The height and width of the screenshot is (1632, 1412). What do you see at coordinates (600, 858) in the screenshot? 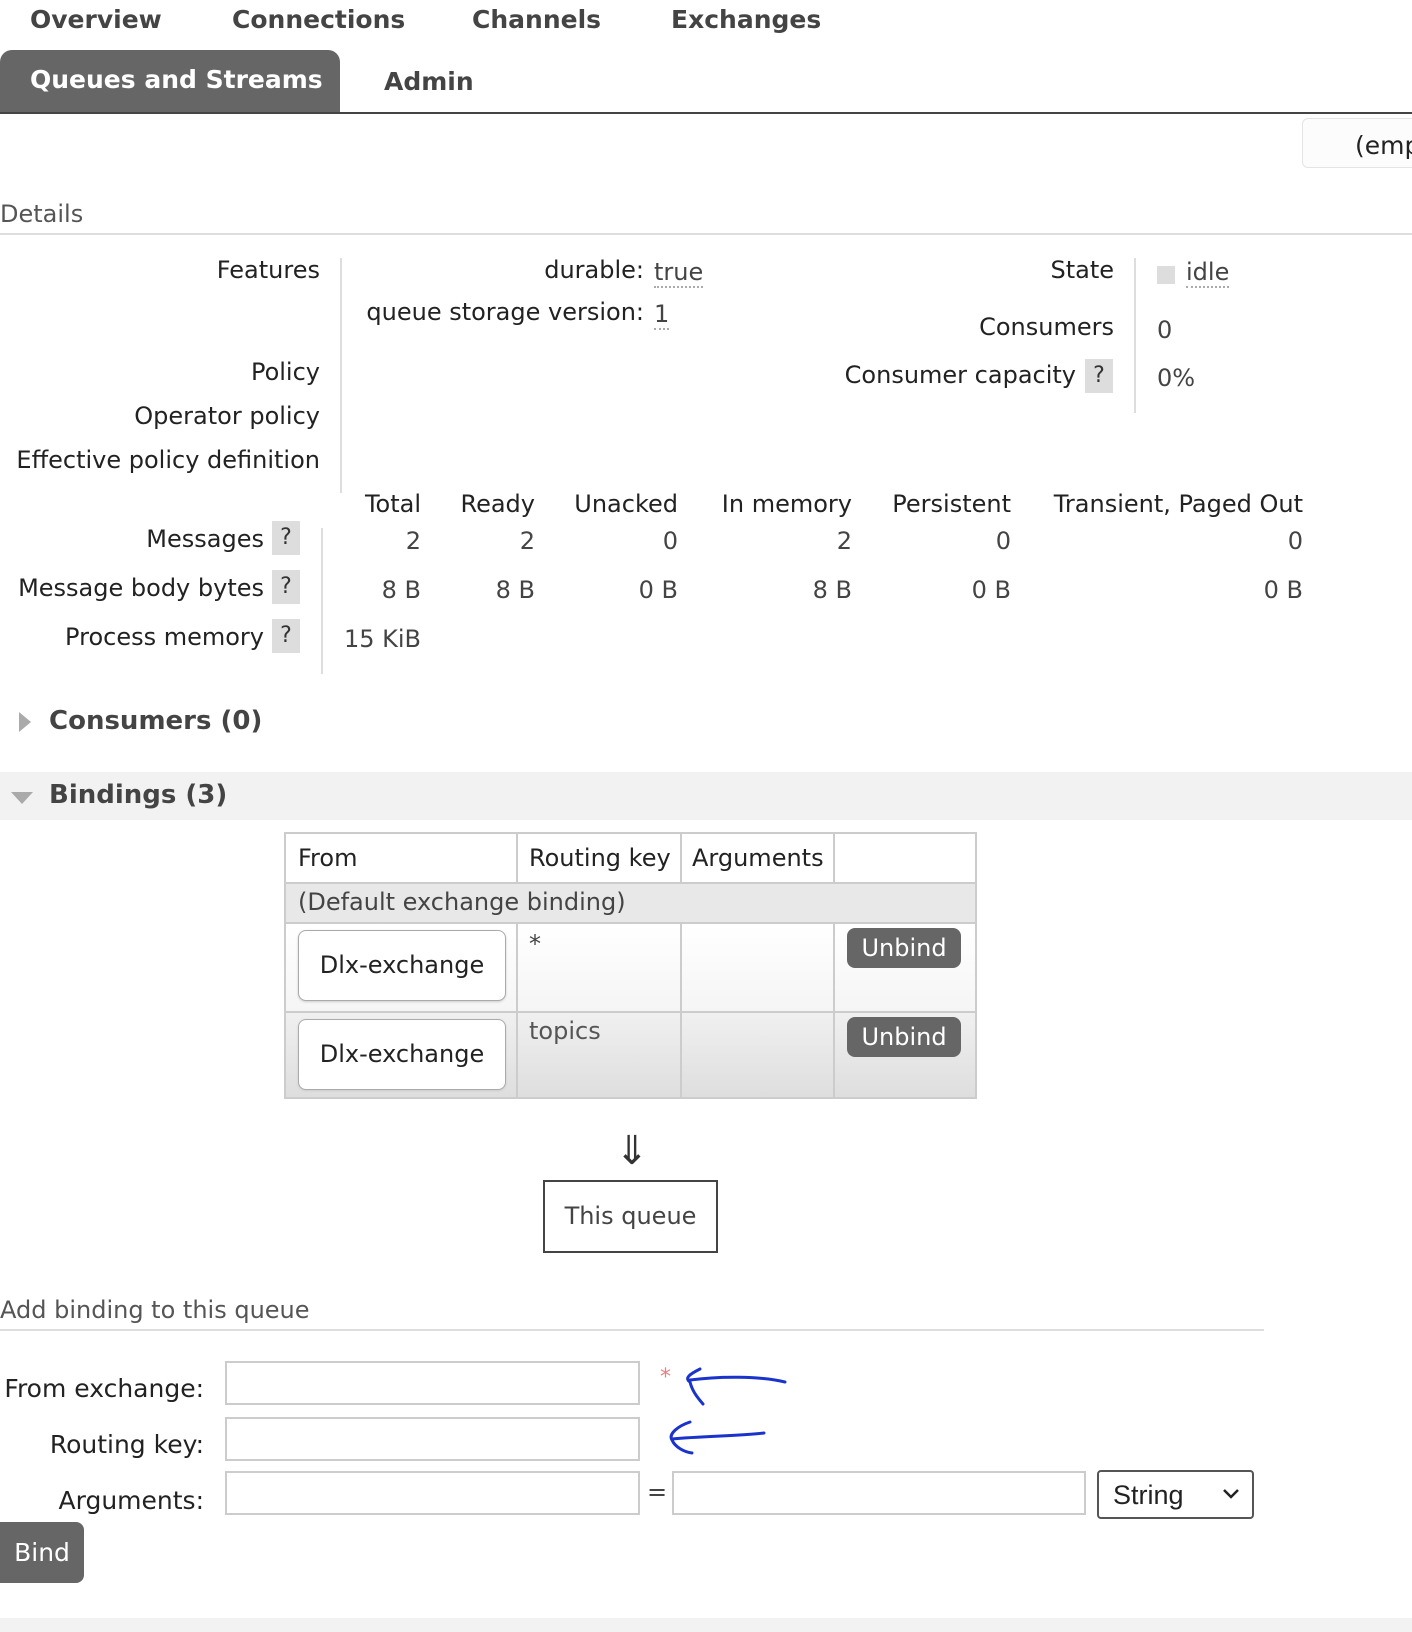
I see `col-routing-key: Routing key` at bounding box center [600, 858].